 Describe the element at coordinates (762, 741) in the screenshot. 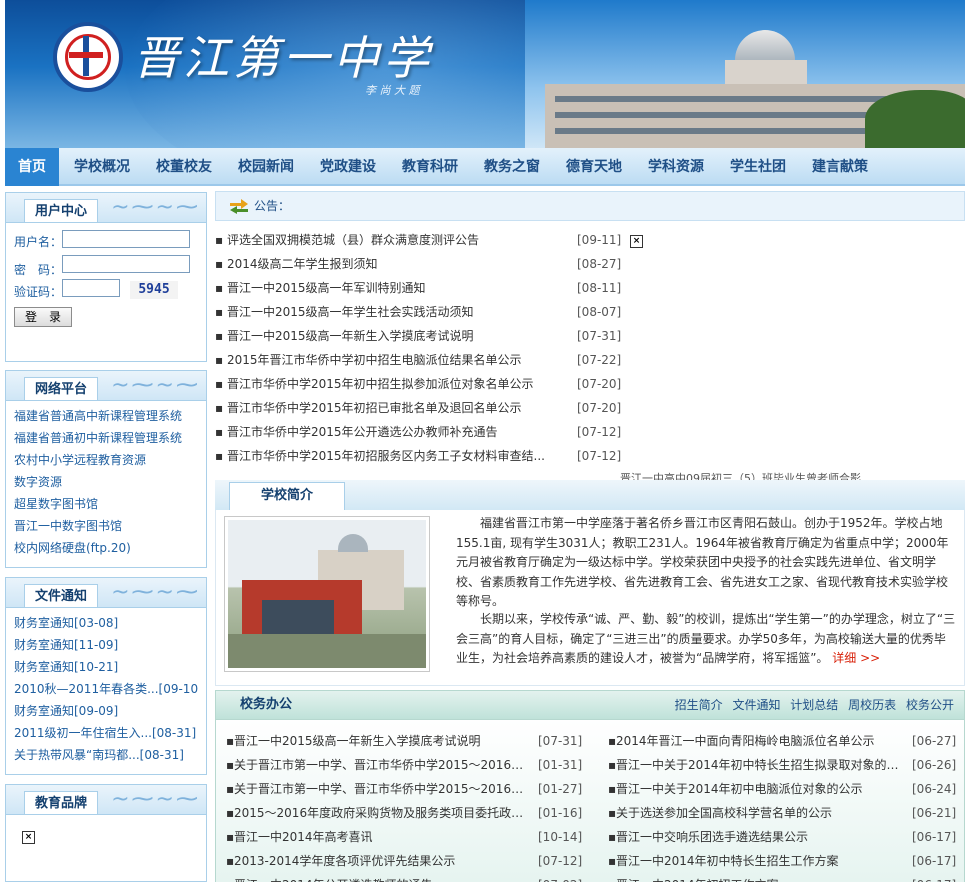

I see `office-text: 2014年晋江一中面向青阳梅岭电脑派位名单公示` at that location.